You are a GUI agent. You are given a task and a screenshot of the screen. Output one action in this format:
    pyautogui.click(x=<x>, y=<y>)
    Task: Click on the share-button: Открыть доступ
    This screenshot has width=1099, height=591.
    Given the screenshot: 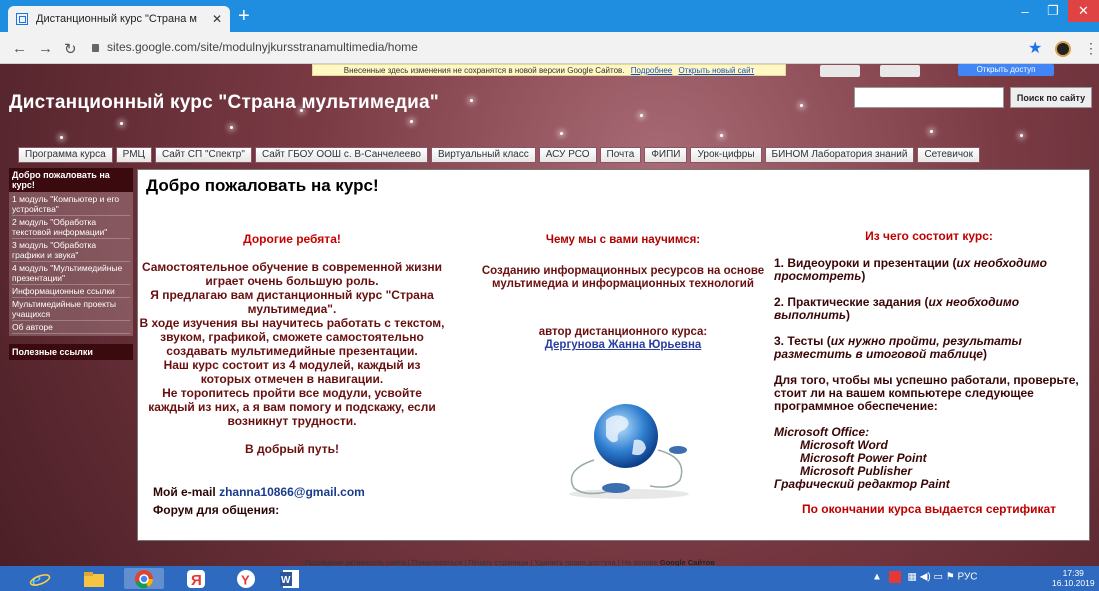 What is the action you would take?
    pyautogui.click(x=1006, y=70)
    